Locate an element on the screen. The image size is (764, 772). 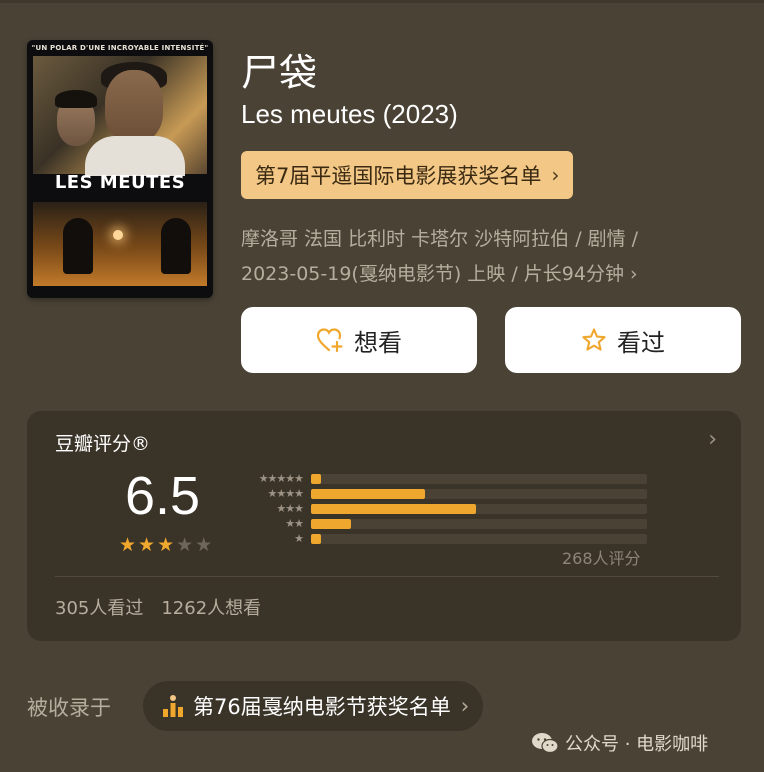
collection-list-link: 第76届戛纳电影节获奖名单 › is located at coordinates (313, 706).